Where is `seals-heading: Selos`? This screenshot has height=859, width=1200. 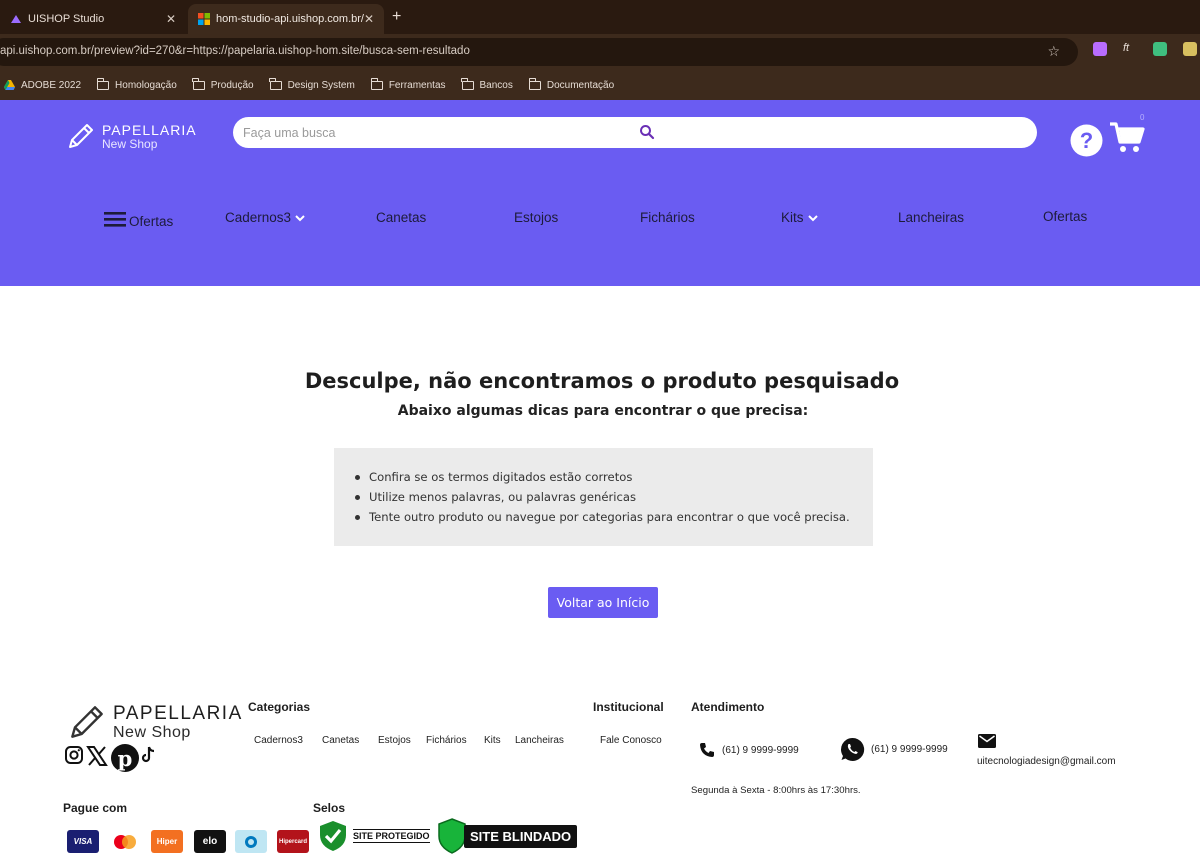
seals-heading: Selos is located at coordinates (329, 808).